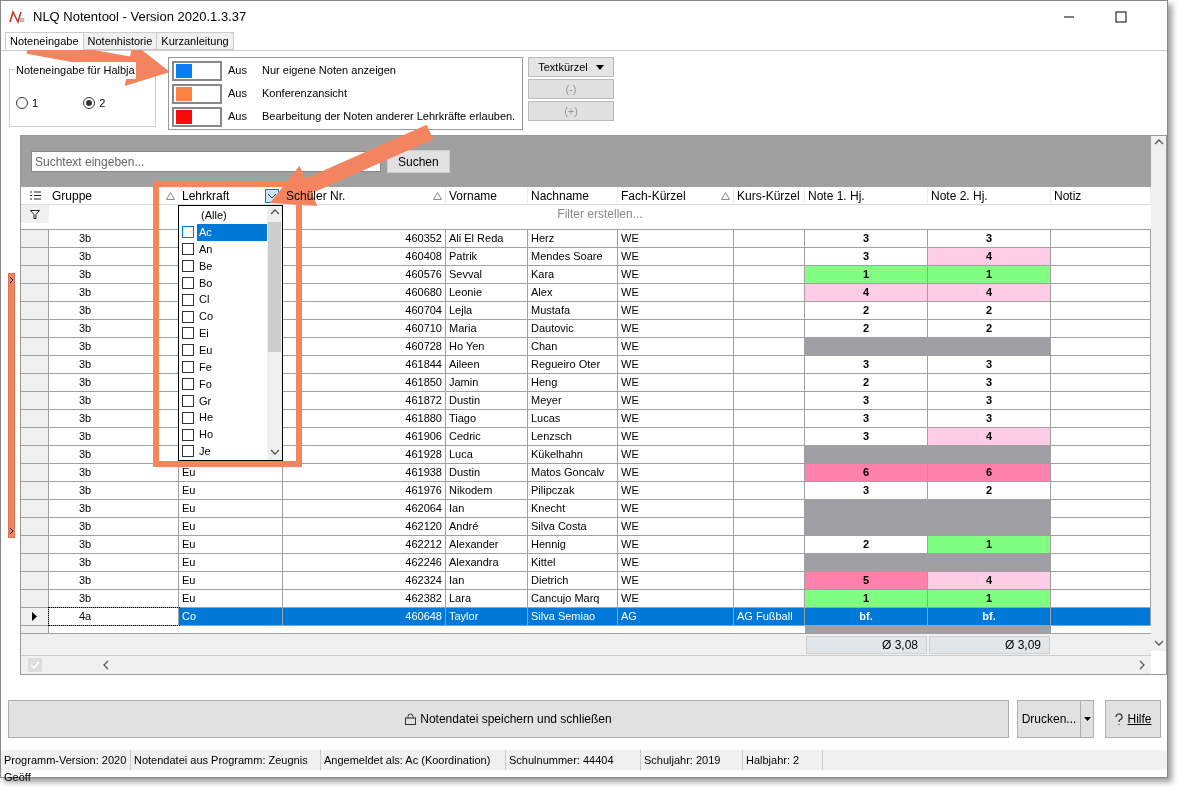  Describe the element at coordinates (35, 214) in the screenshot. I see `filter-icon` at that location.